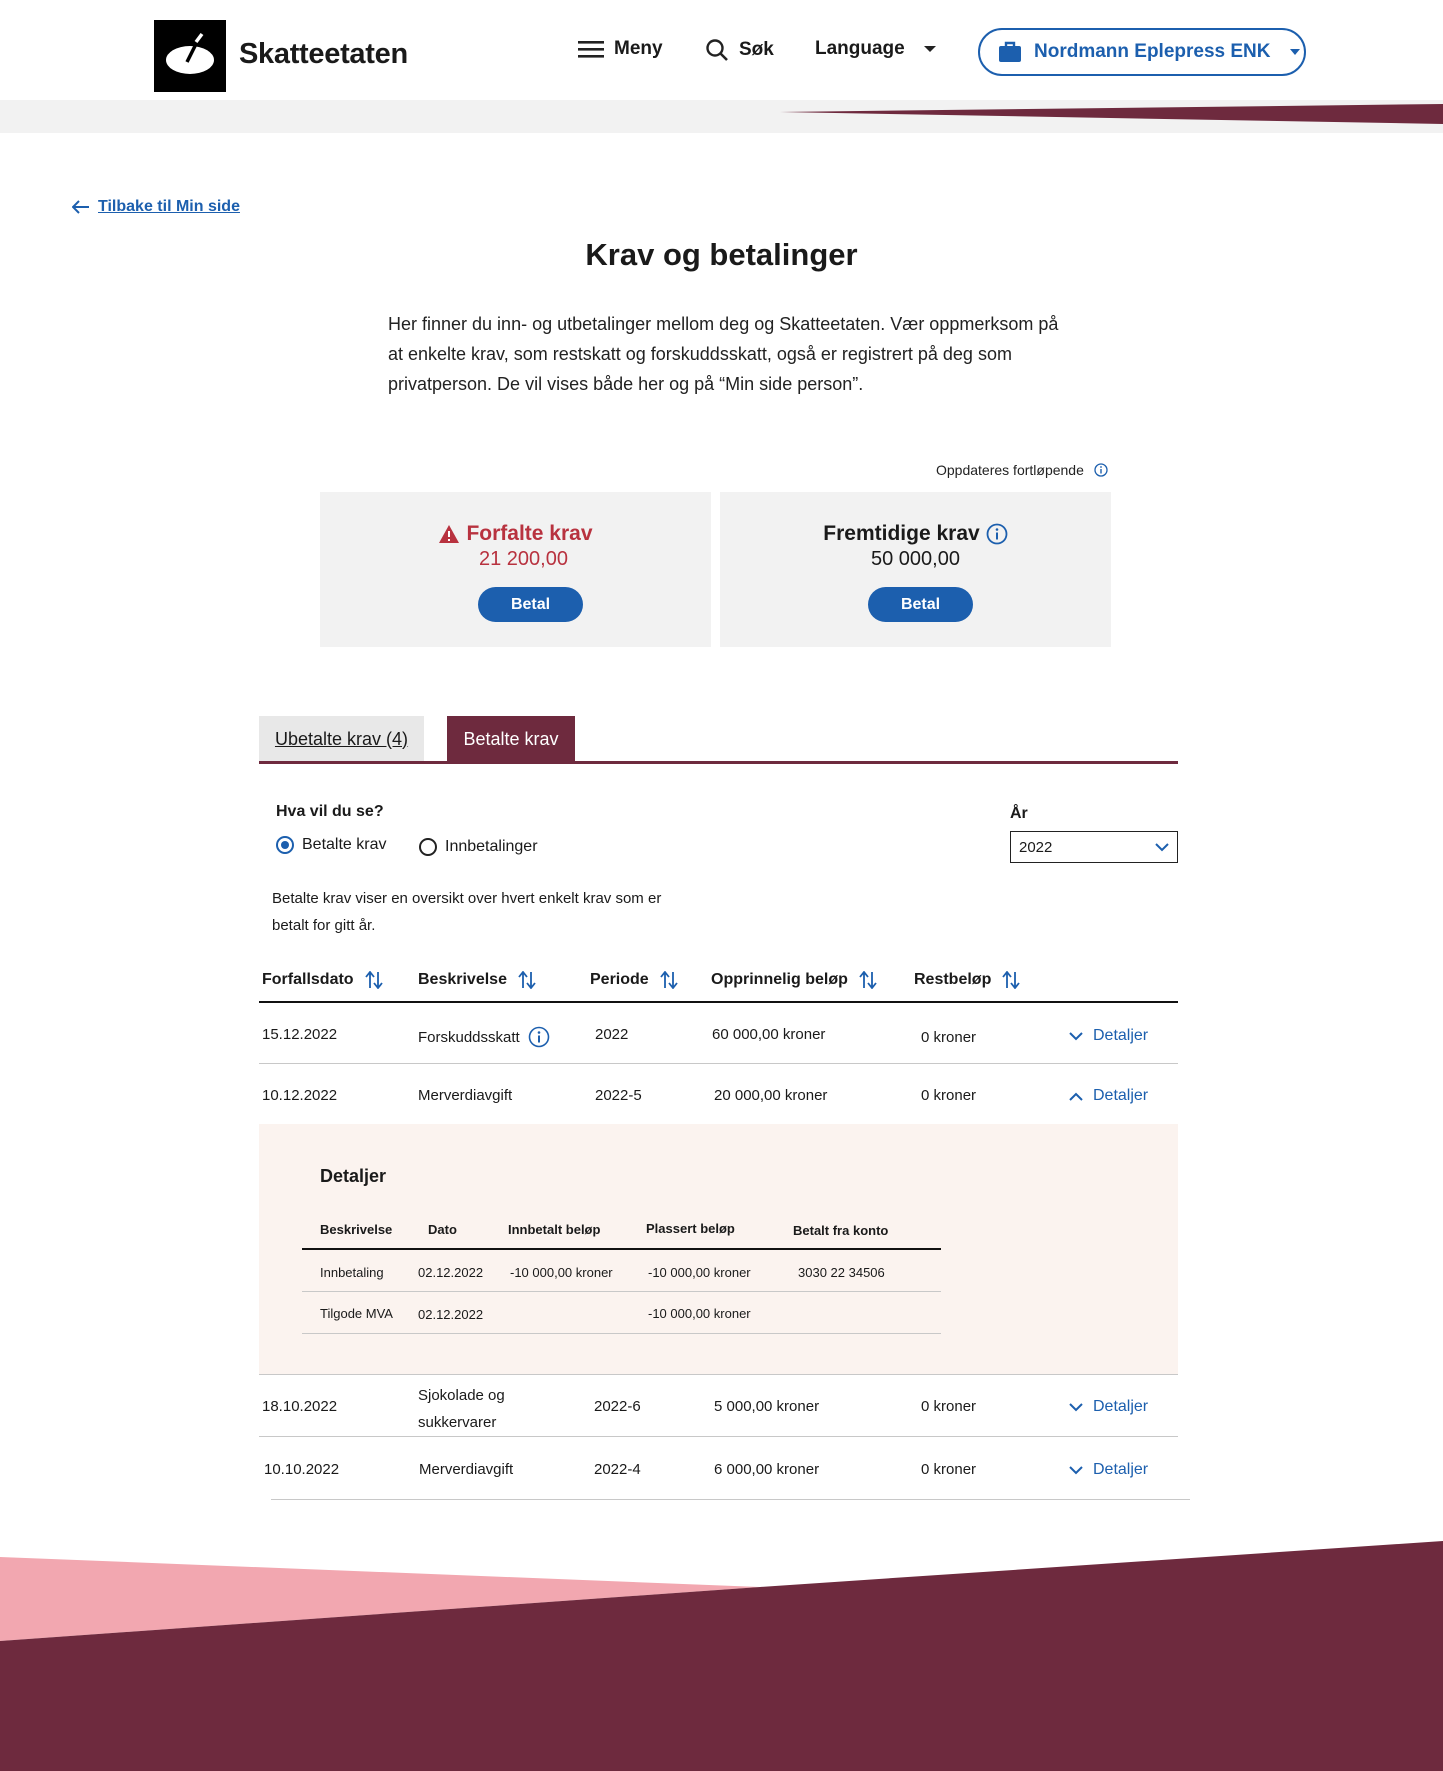 The width and height of the screenshot is (1443, 1771). I want to click on organization-name: Nordmann Eplepress ENK, so click(1152, 51).